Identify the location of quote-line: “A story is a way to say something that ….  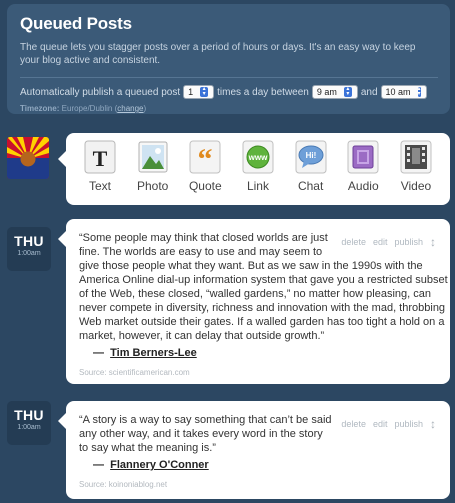
(205, 420).